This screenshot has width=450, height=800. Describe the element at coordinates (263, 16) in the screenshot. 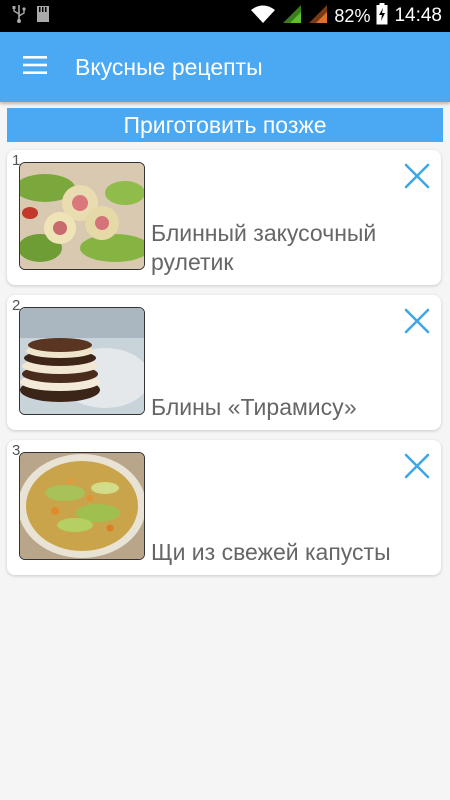

I see `wifi-icon` at that location.